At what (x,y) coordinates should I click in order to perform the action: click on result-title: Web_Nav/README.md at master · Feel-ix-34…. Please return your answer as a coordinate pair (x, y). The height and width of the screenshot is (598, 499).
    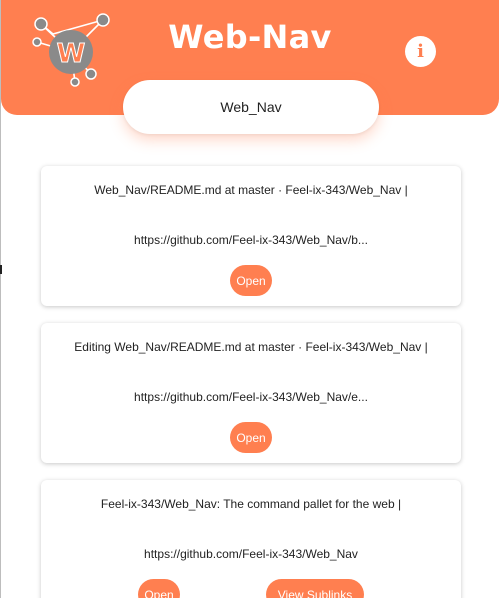
    Looking at the image, I should click on (251, 190).